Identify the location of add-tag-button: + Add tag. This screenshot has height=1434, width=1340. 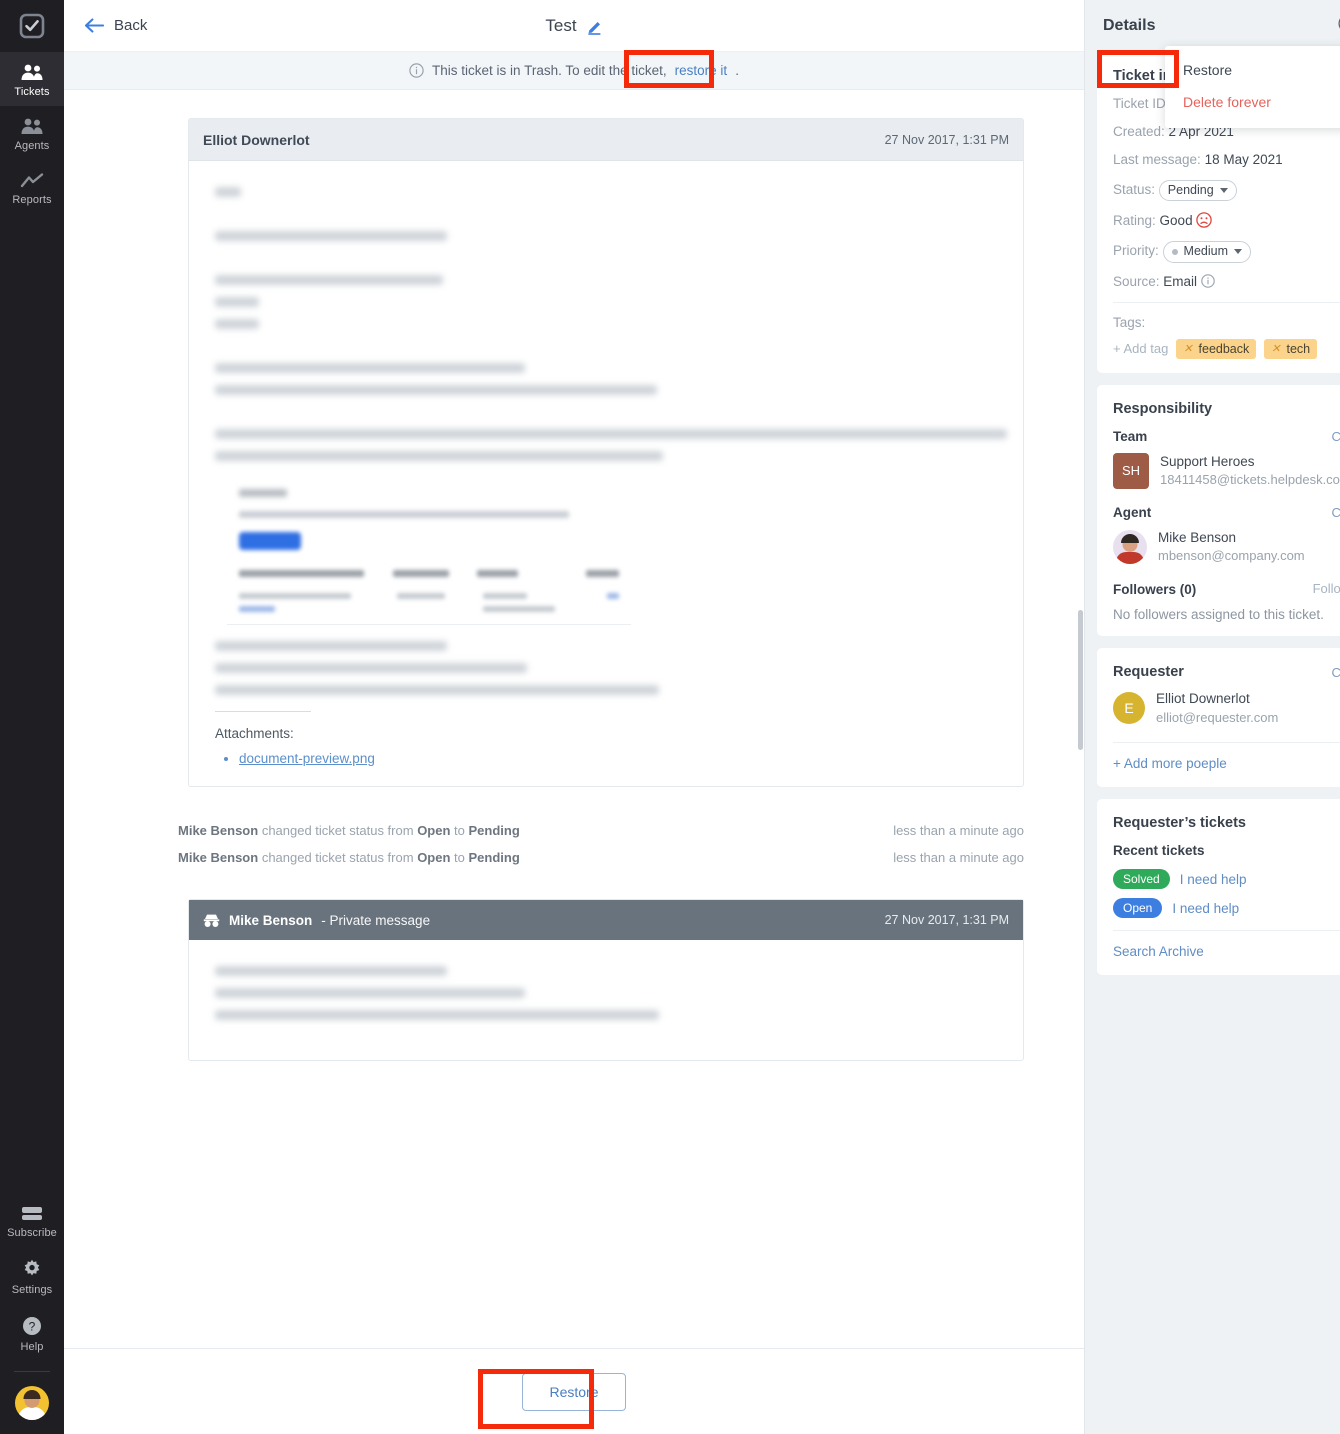
(1140, 348).